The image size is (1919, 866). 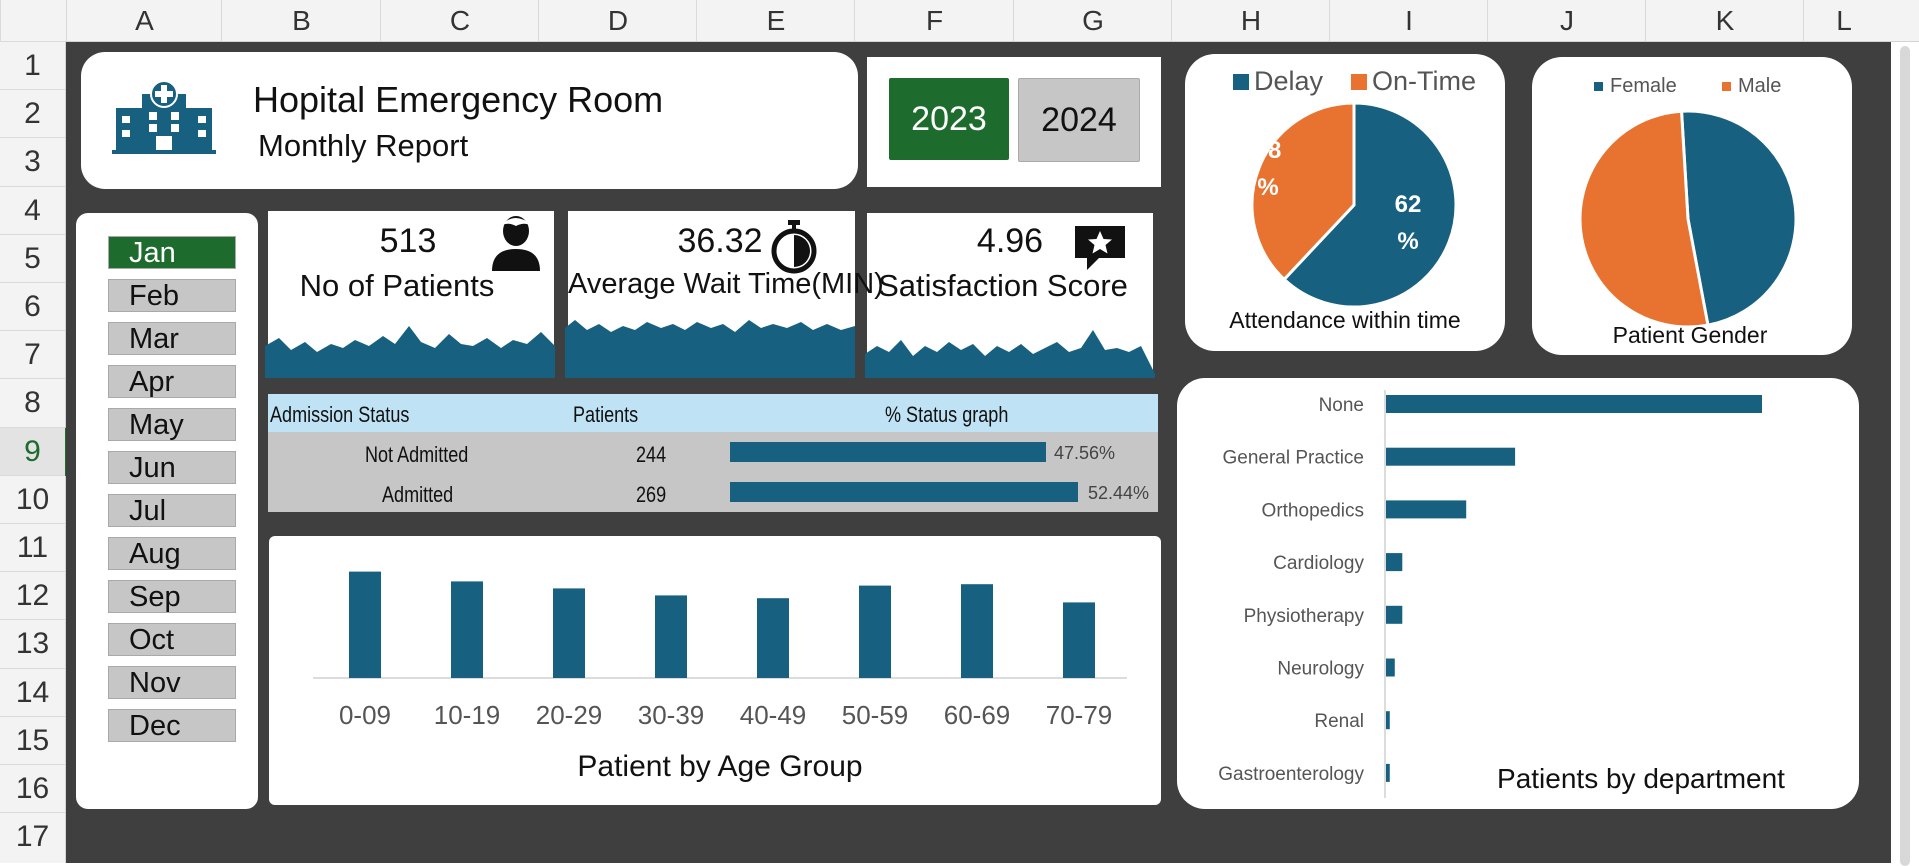 What do you see at coordinates (1010, 241) in the screenshot?
I see `kpi-satisfaction-value: 4.96` at bounding box center [1010, 241].